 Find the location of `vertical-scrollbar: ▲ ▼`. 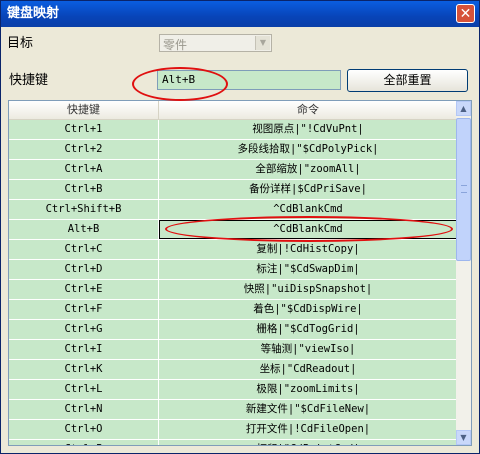

vertical-scrollbar: ▲ ▼ is located at coordinates (463, 273).